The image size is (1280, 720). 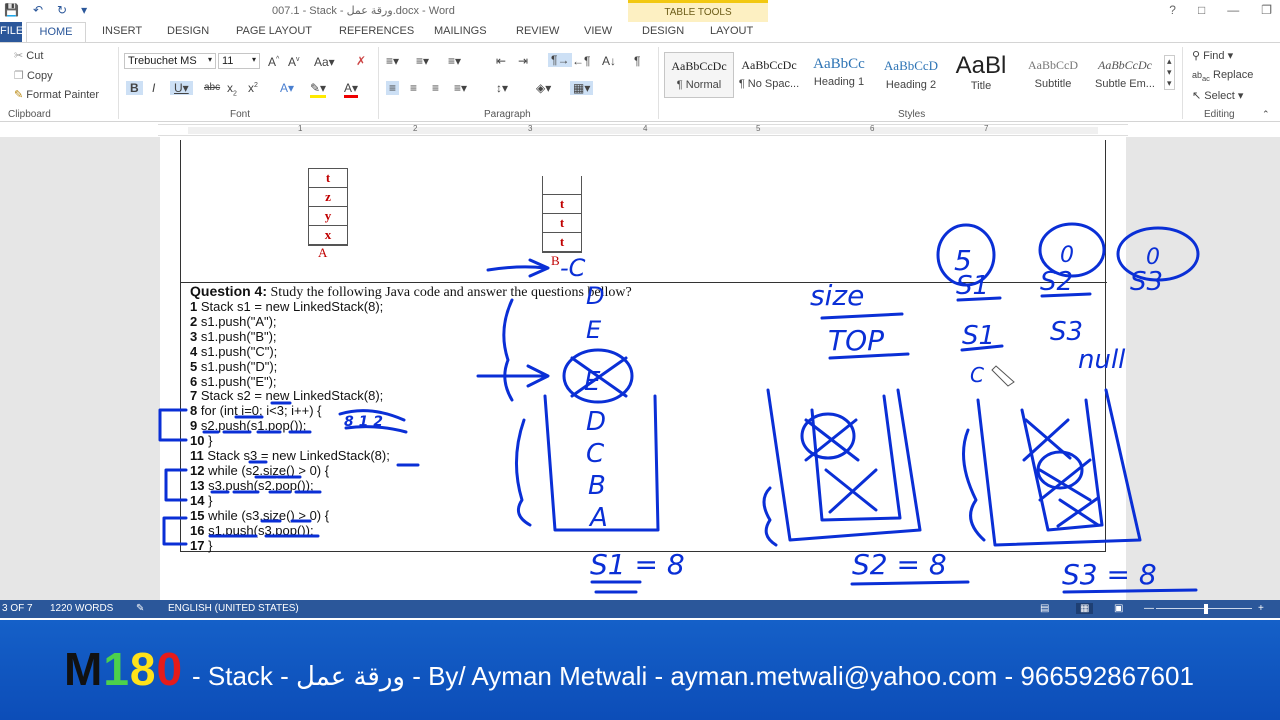 What do you see at coordinates (11, 10) in the screenshot?
I see `save-icon: 💾` at bounding box center [11, 10].